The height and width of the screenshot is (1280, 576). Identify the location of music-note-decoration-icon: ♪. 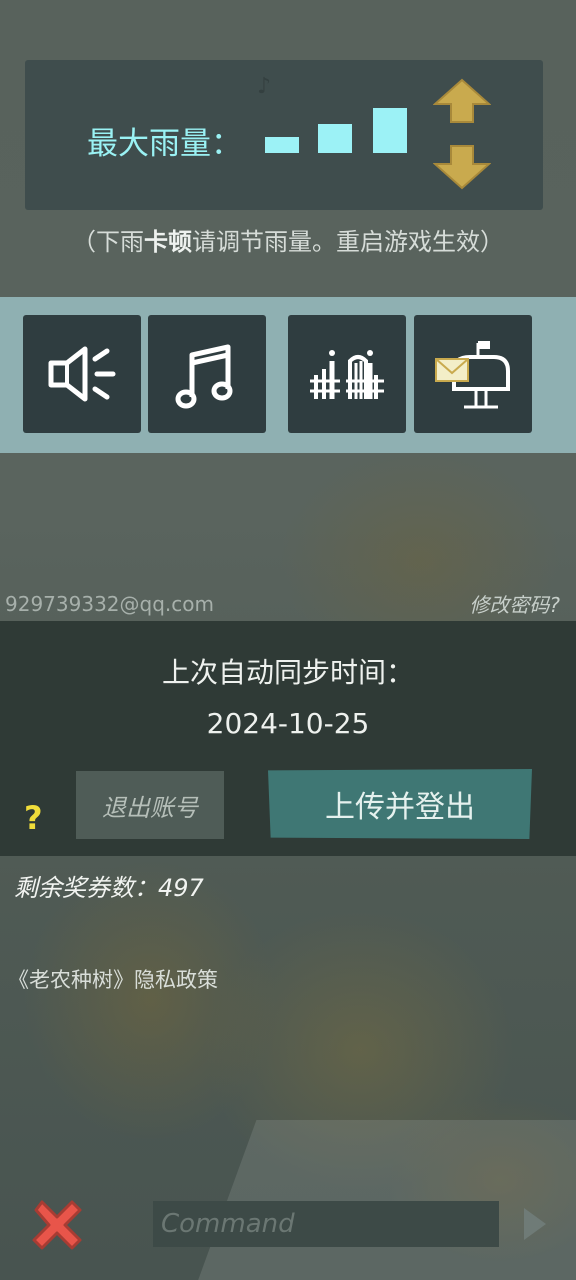
(264, 86).